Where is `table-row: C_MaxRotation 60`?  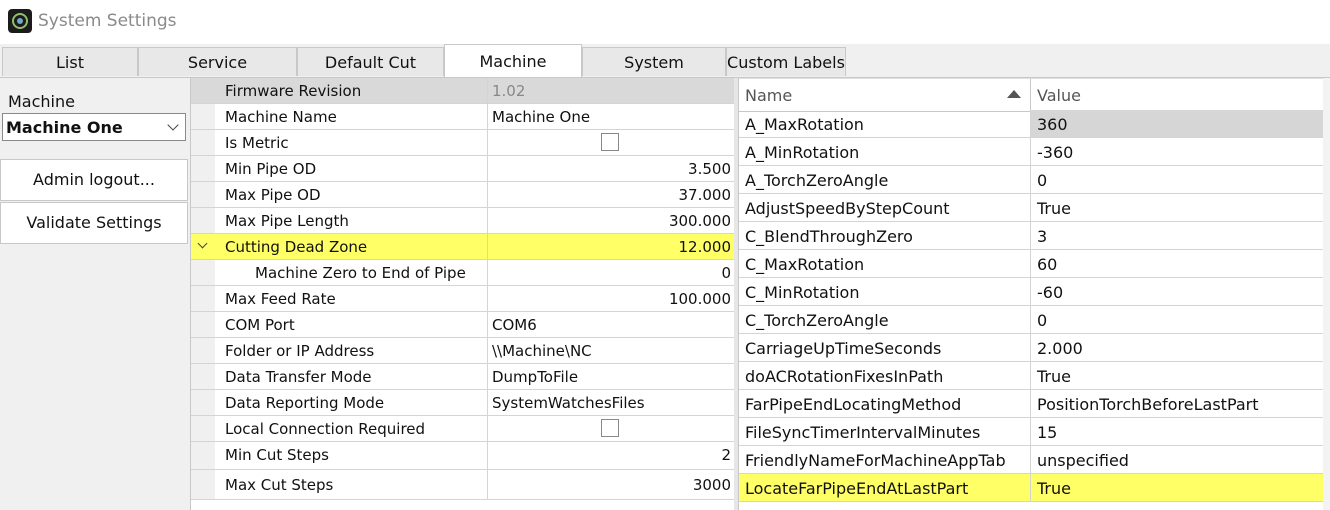
table-row: C_MaxRotation 60 is located at coordinates (1031, 264).